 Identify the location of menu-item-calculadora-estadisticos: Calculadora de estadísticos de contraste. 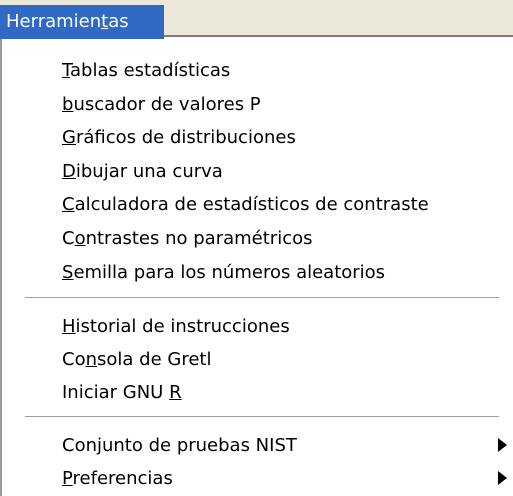
(257, 204).